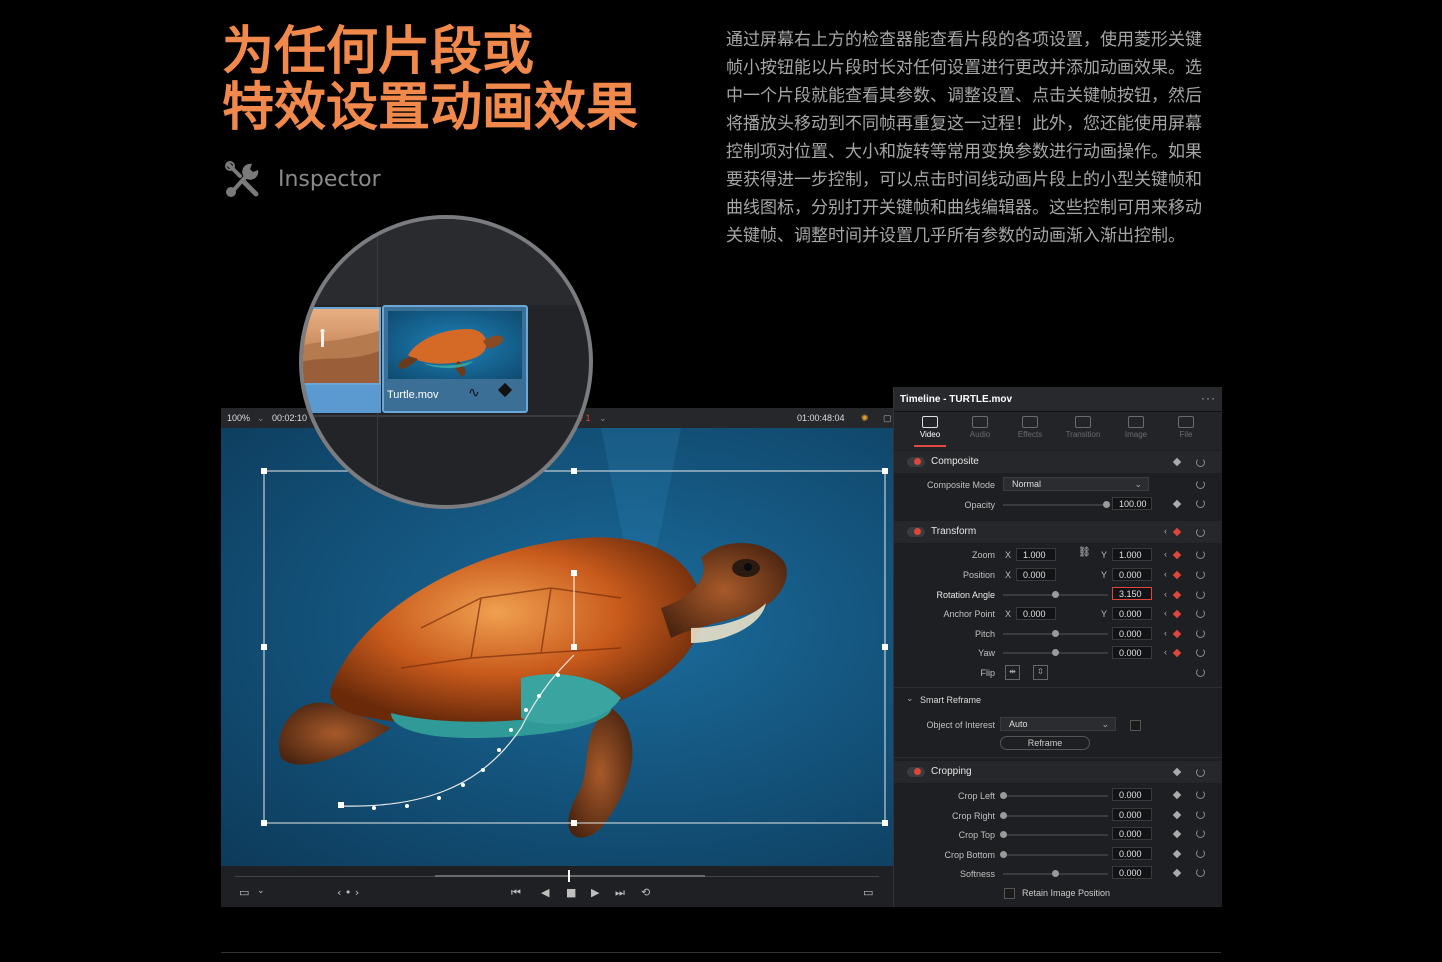 This screenshot has width=1442, height=962. What do you see at coordinates (1058, 532) in the screenshot?
I see `transform-header: Transform ‹` at bounding box center [1058, 532].